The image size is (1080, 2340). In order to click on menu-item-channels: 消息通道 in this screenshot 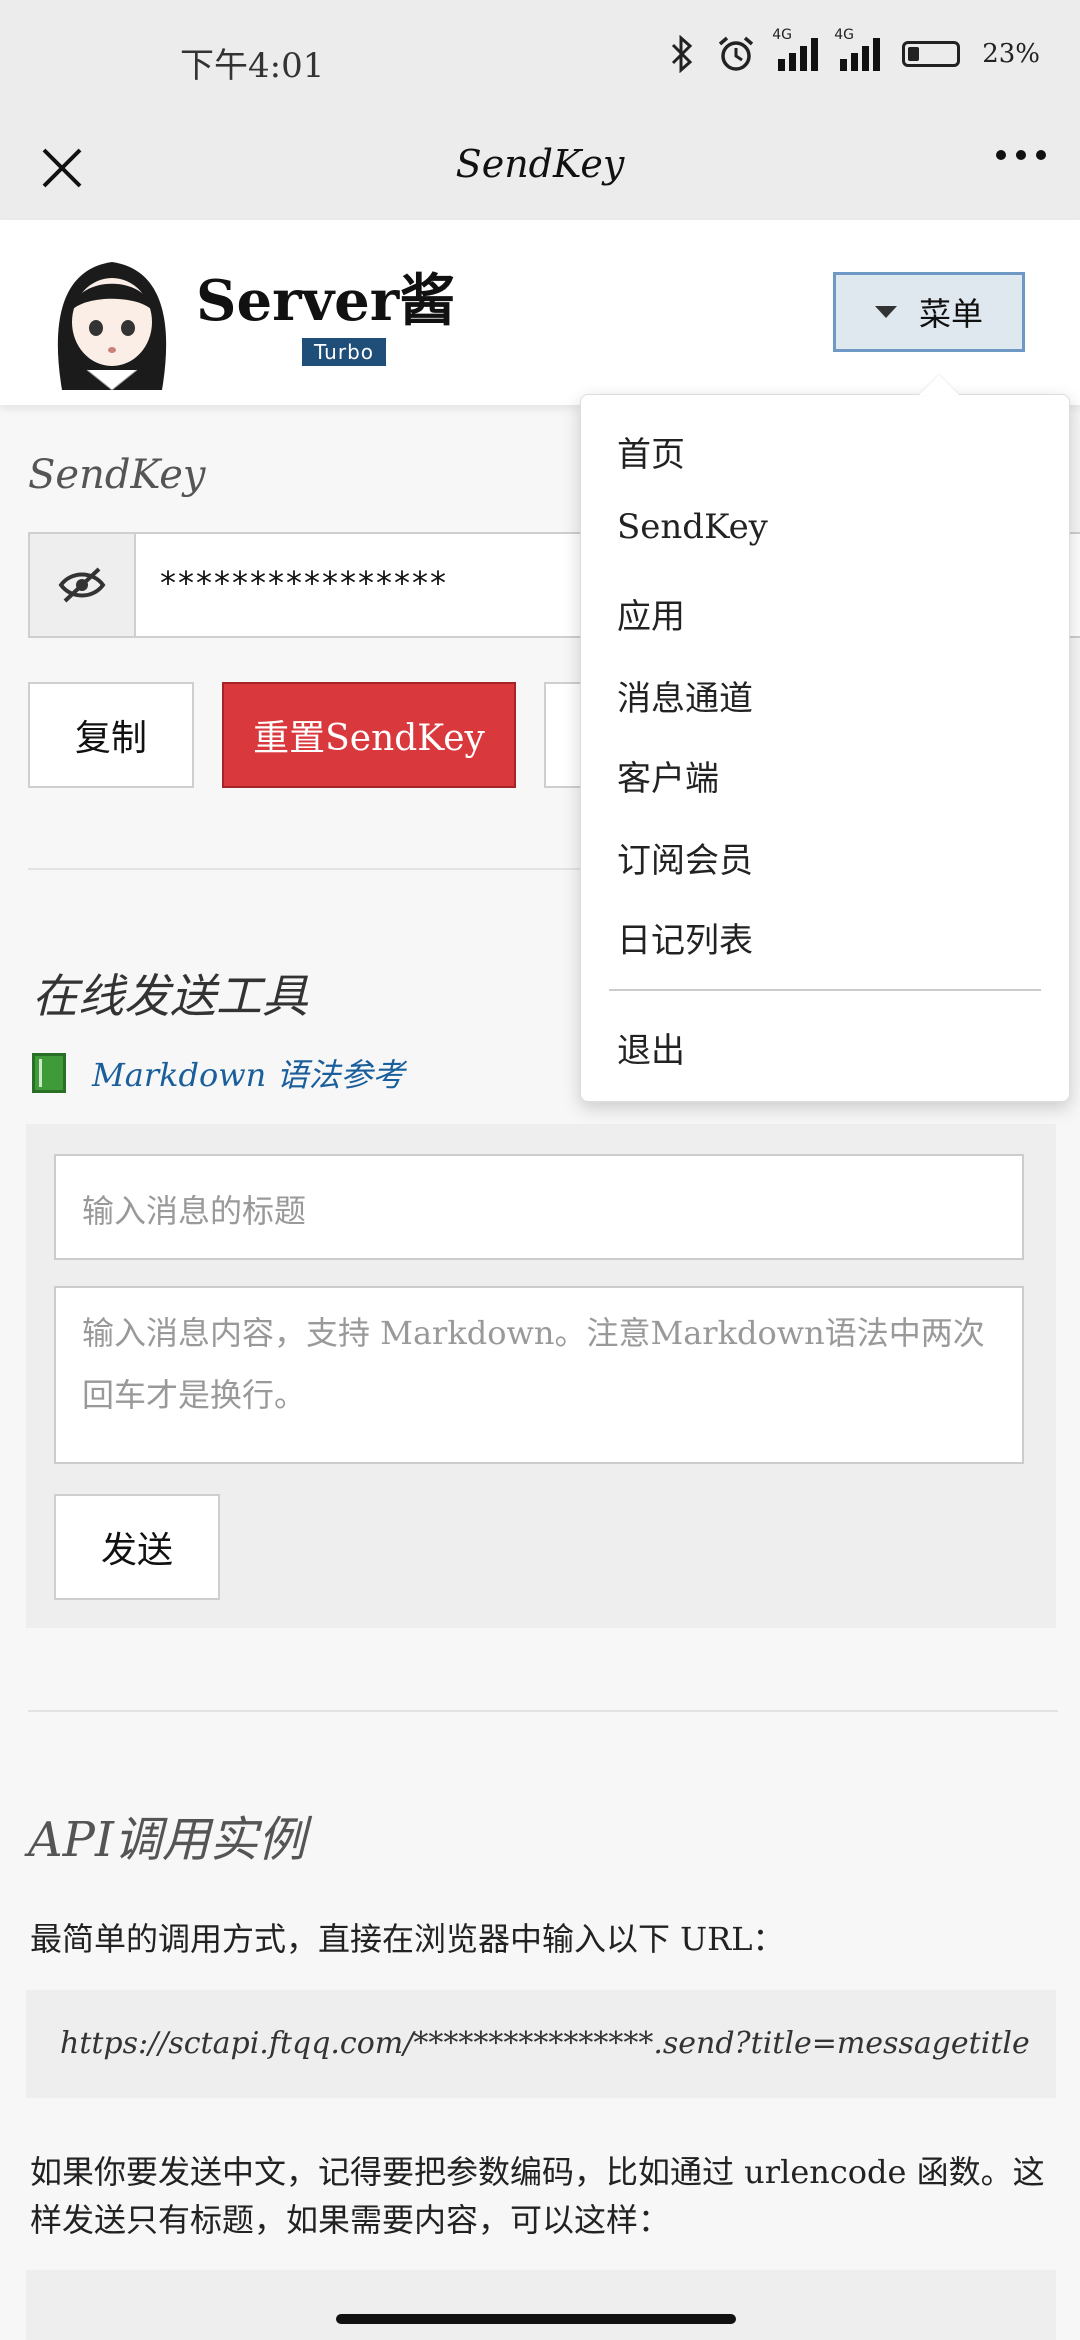, I will do `click(685, 695)`.